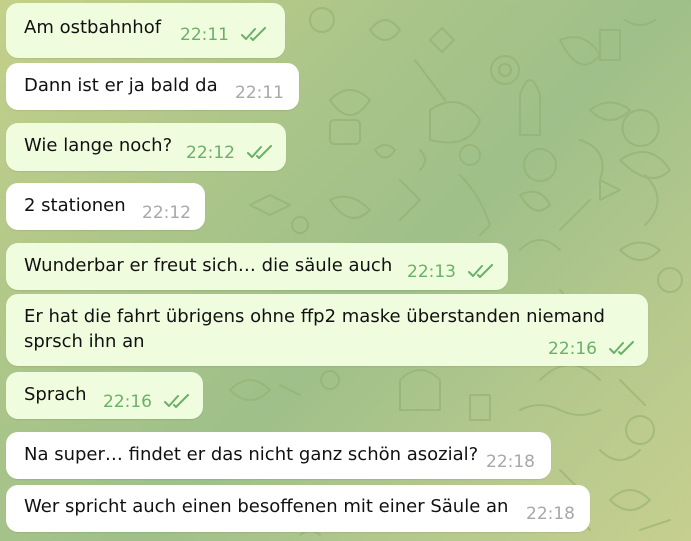 The height and width of the screenshot is (541, 691). I want to click on message-bubble: Am ostbahnhof 22:11, so click(145, 30).